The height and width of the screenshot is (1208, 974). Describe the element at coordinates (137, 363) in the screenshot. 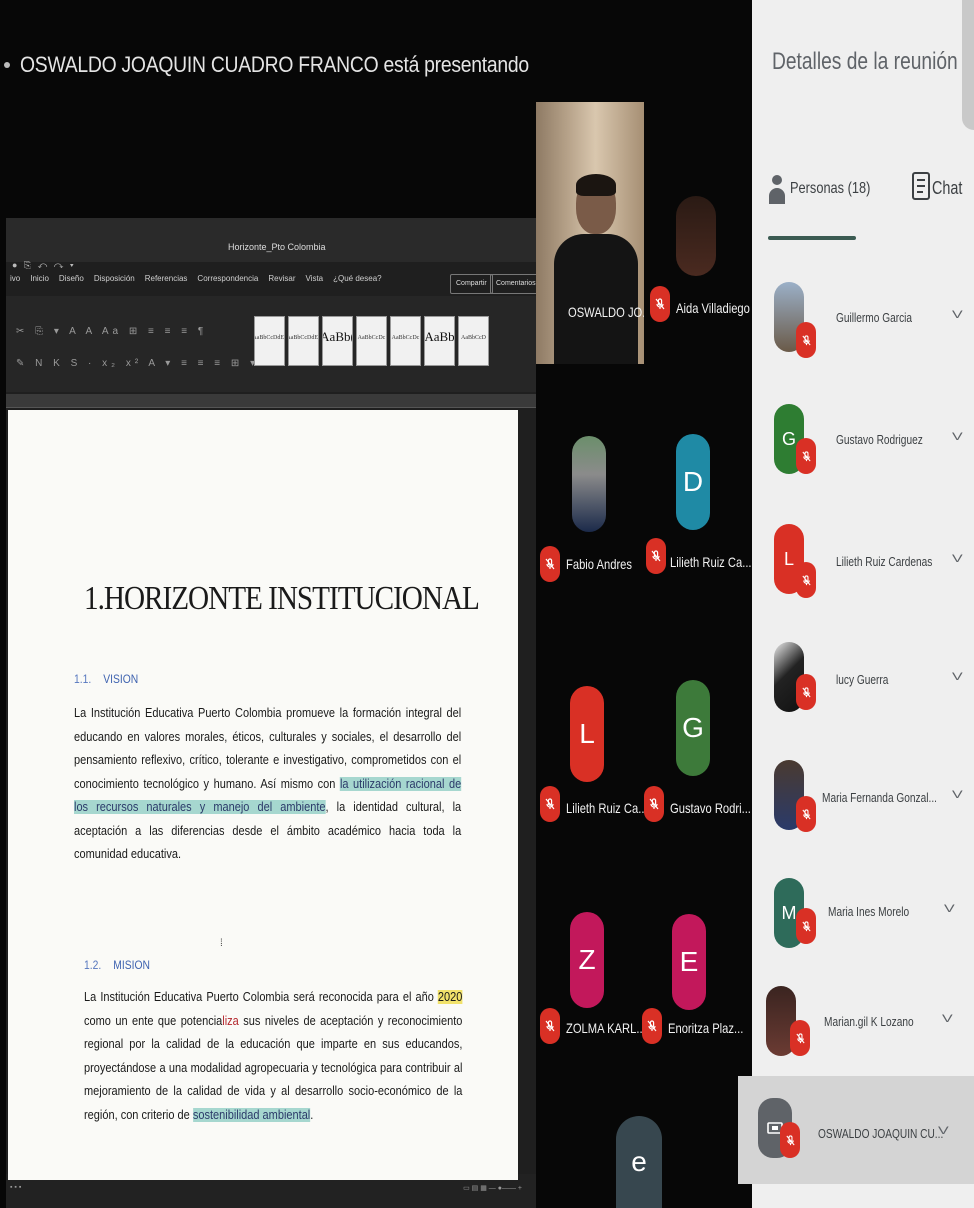

I see `paragraph-tools: ✎ N K S · x₂ x² A ▾ ≡ ≡ ≡ ⊞ ▾` at that location.